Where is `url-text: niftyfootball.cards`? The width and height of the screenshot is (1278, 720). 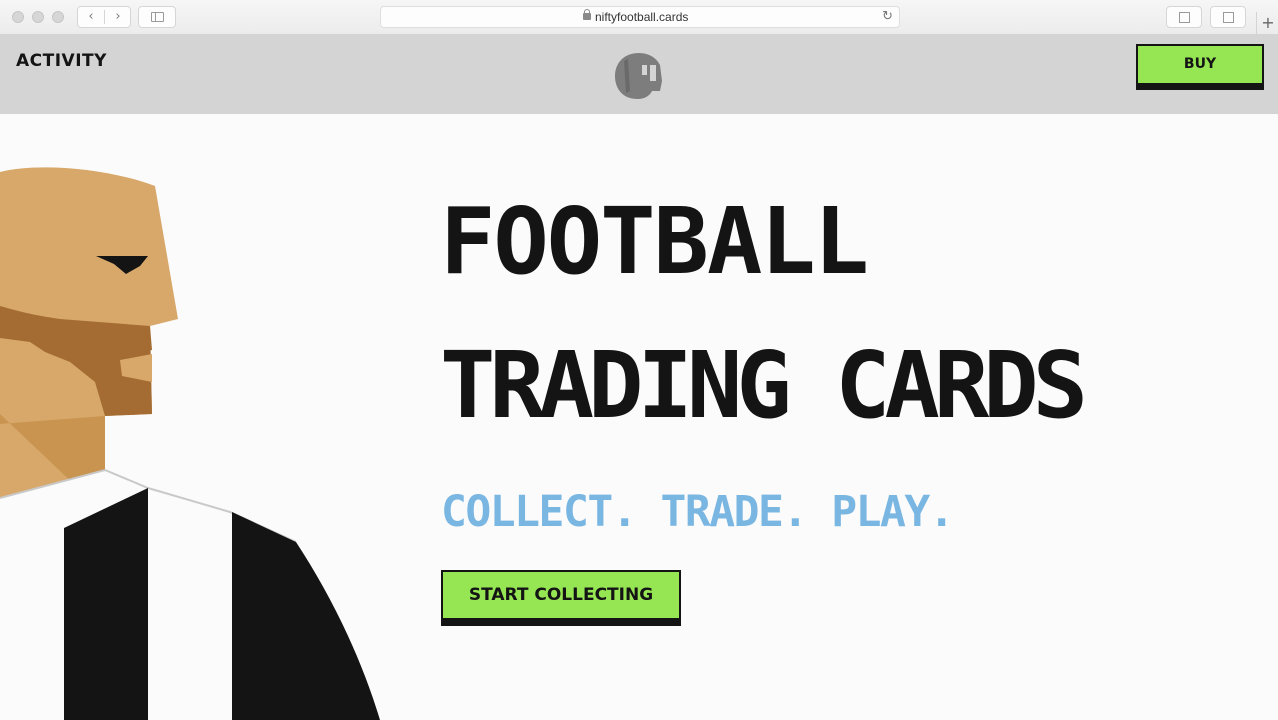 url-text: niftyfootball.cards is located at coordinates (642, 17).